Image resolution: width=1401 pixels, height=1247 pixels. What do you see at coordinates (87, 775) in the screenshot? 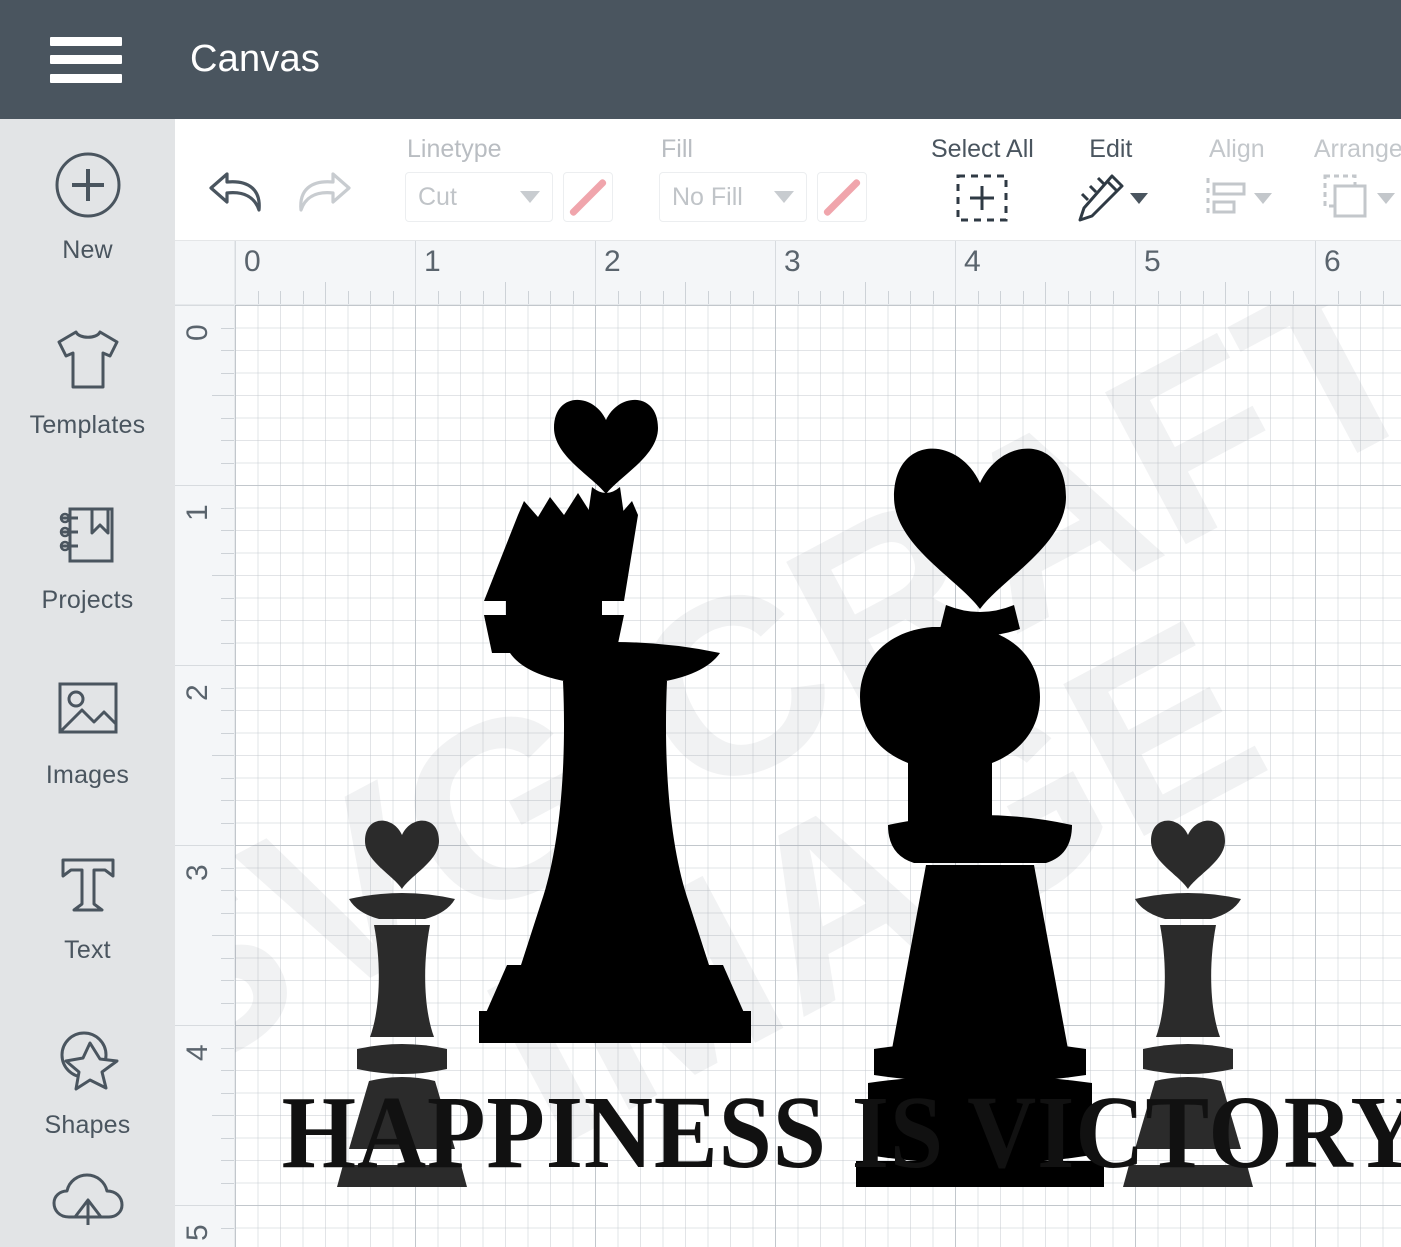
I see `sidebar-item-label: Images` at bounding box center [87, 775].